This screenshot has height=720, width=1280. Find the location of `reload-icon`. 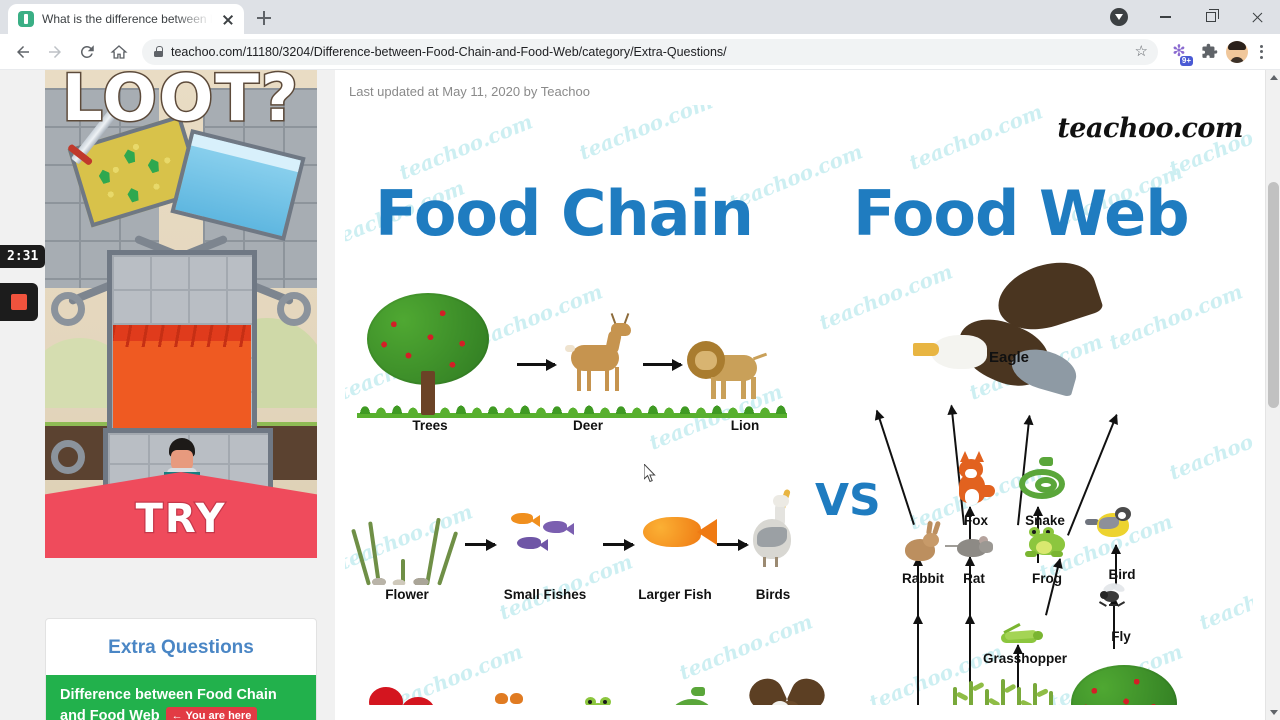

reload-icon is located at coordinates (87, 51).